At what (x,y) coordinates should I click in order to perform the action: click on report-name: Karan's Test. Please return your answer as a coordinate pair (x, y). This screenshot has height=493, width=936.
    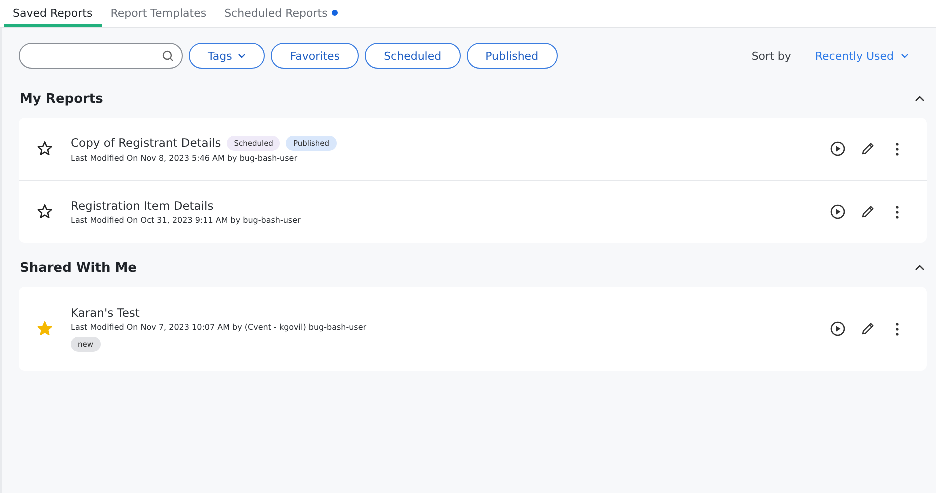
    Looking at the image, I should click on (105, 313).